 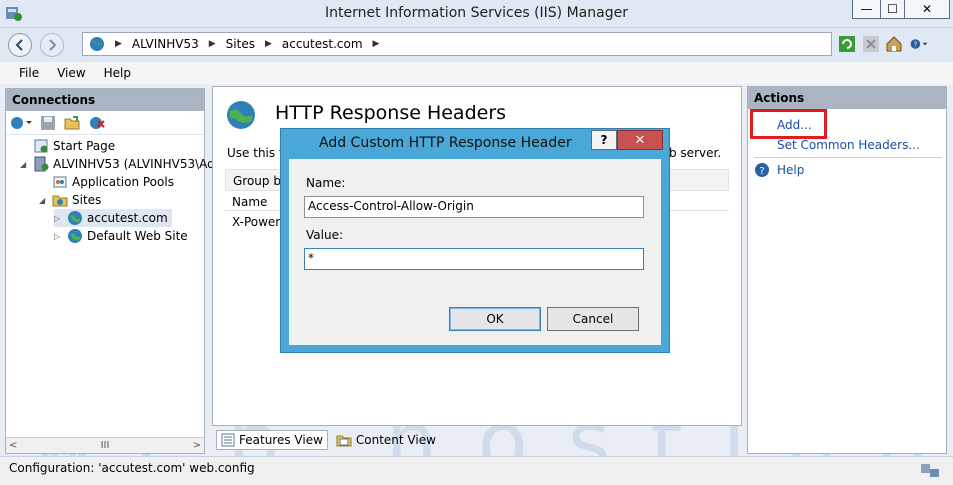 What do you see at coordinates (127, 218) in the screenshot?
I see `tree-item-label: accutest.com` at bounding box center [127, 218].